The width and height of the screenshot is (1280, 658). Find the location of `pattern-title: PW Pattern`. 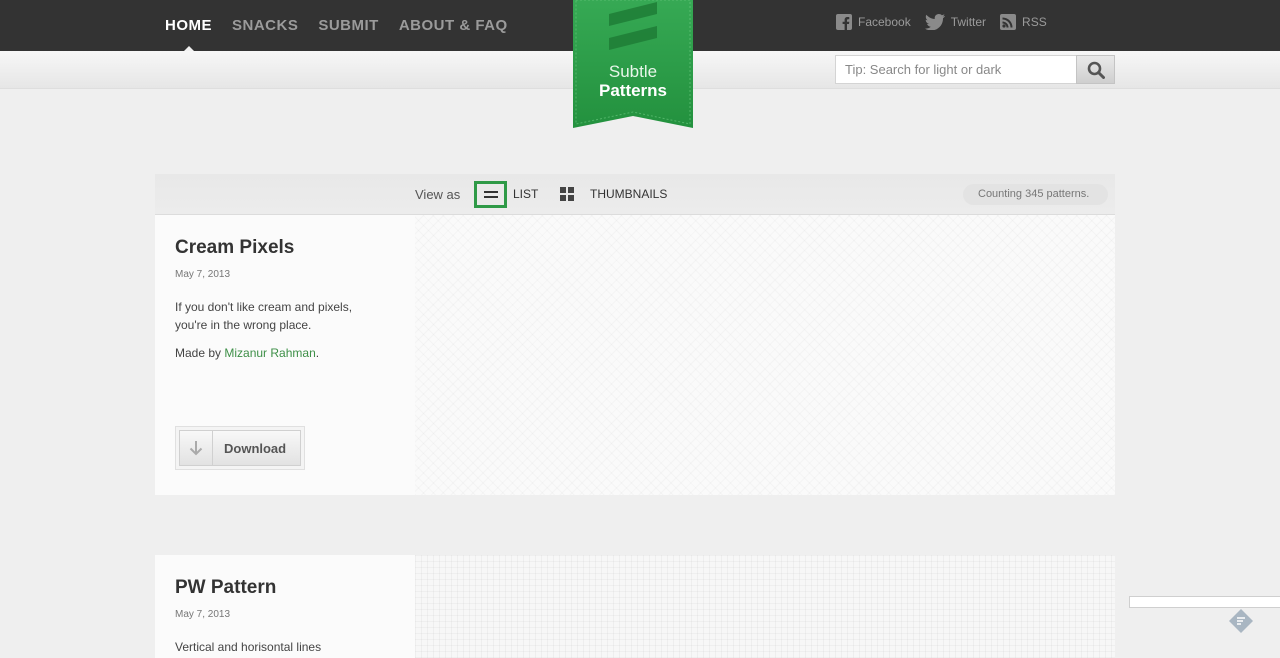

pattern-title: PW Pattern is located at coordinates (285, 588).